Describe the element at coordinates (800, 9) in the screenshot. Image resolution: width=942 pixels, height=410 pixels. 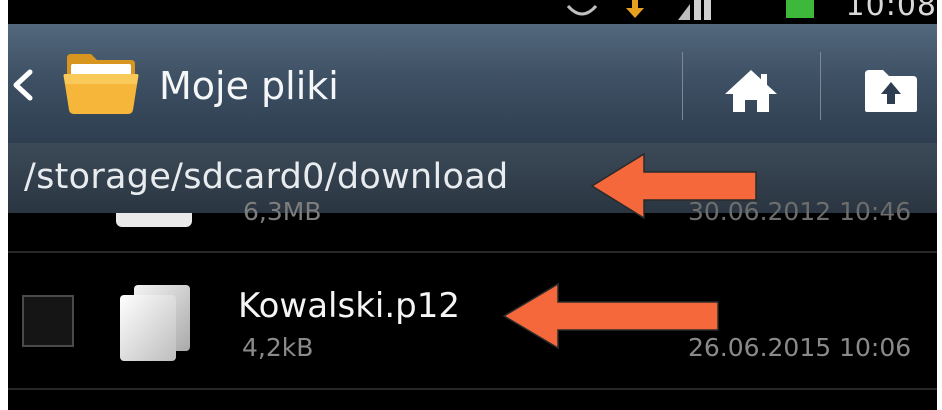
I see `battery-icon` at that location.